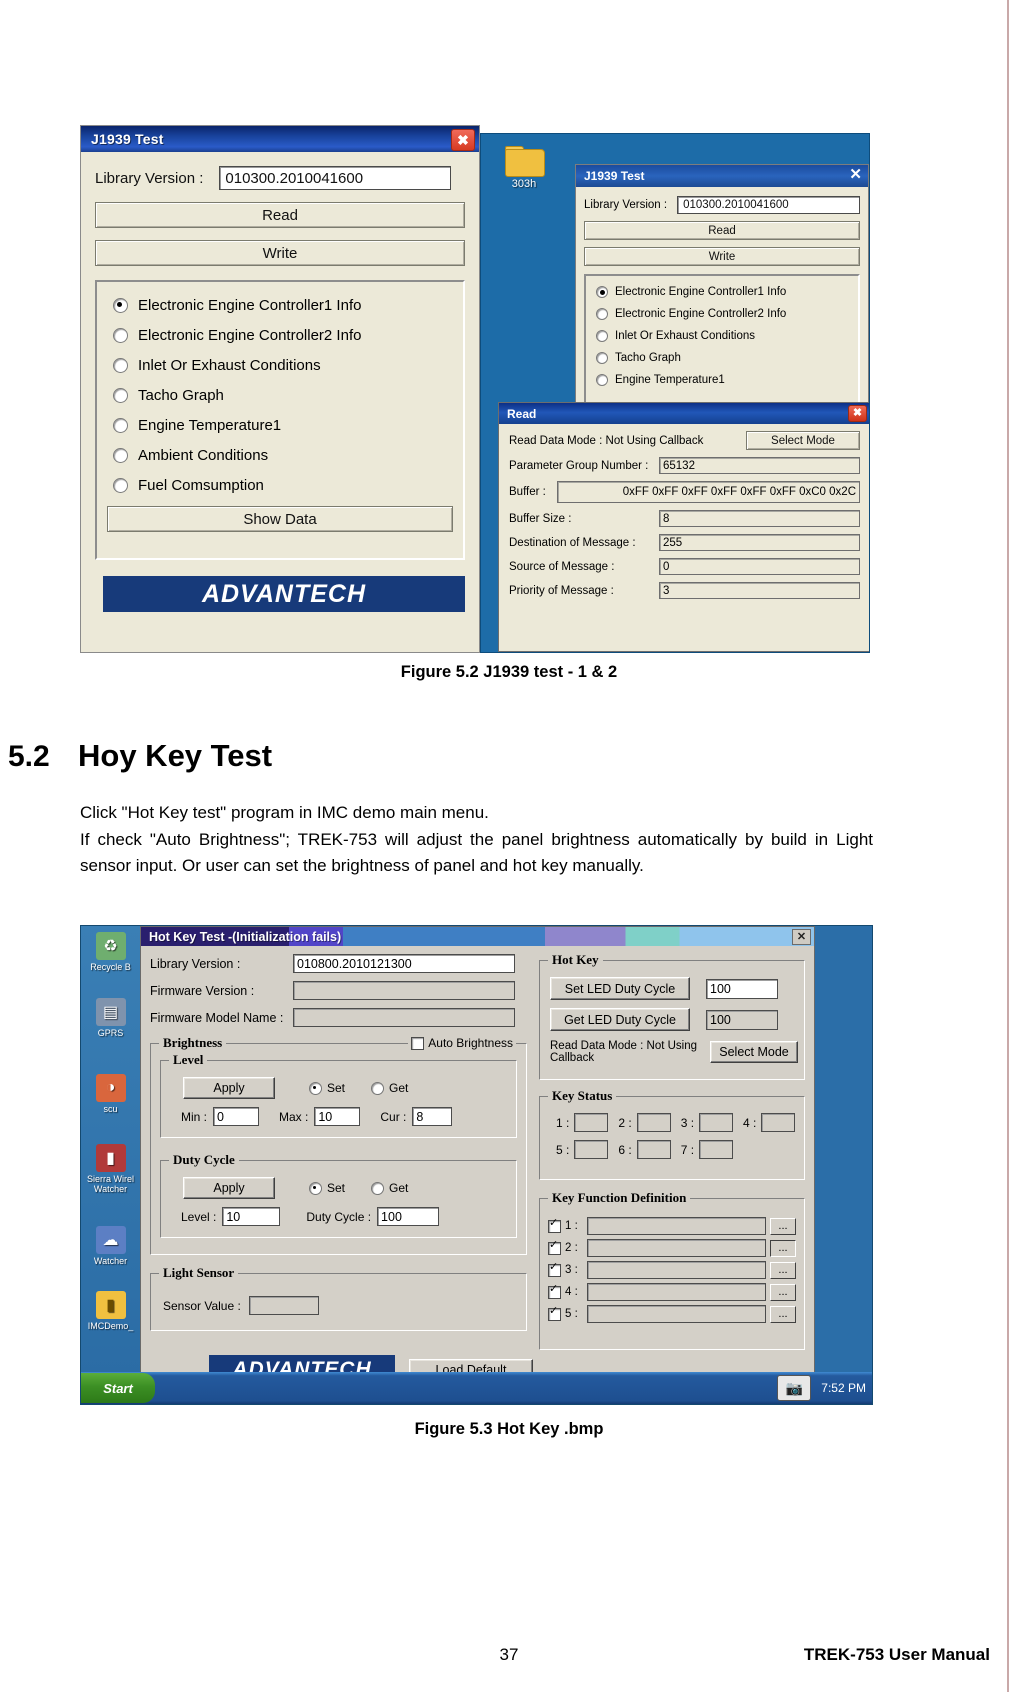 The width and height of the screenshot is (1018, 1692). Describe the element at coordinates (283, 1305) in the screenshot. I see `sensor-value-input` at that location.